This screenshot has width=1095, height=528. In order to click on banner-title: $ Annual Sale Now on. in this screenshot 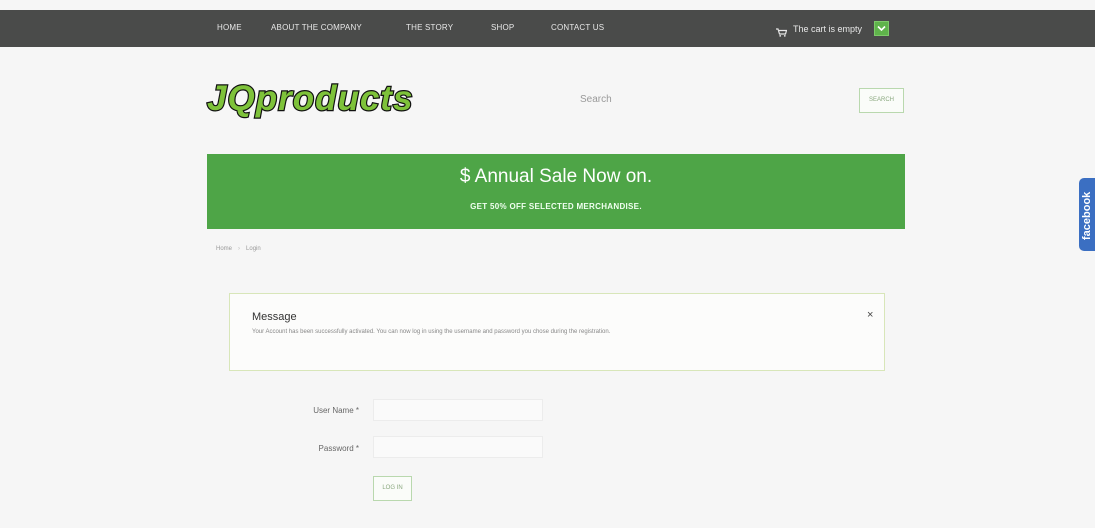, I will do `click(556, 176)`.